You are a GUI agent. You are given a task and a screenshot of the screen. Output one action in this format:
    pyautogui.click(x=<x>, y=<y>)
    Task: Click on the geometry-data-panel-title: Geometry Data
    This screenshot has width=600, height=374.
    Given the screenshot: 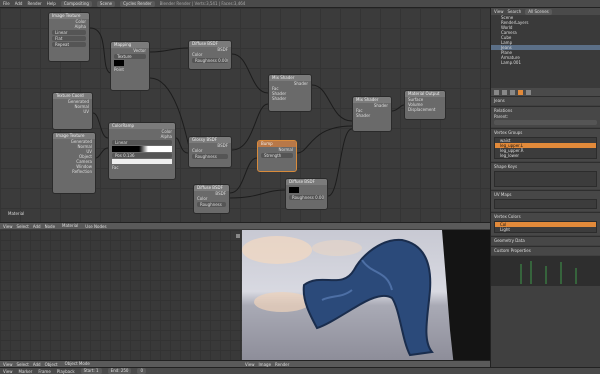 What is the action you would take?
    pyautogui.click(x=545, y=241)
    